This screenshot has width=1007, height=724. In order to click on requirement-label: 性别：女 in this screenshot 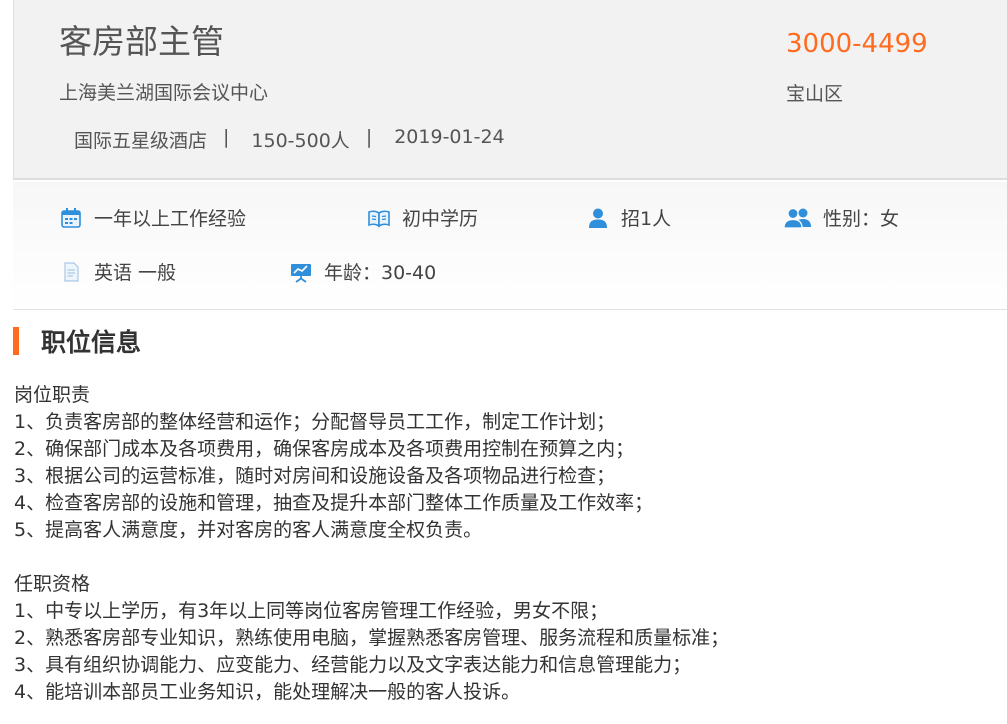, I will do `click(861, 219)`.